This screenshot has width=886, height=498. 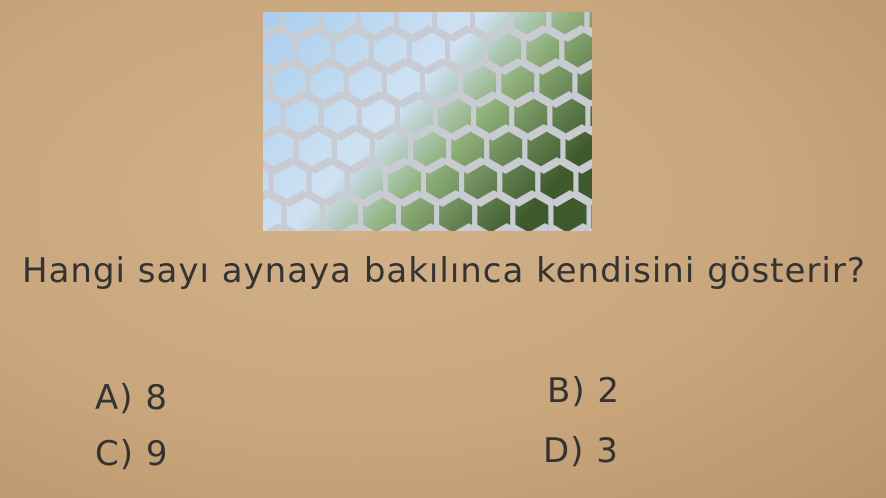 What do you see at coordinates (566, 391) in the screenshot?
I see `option-b-letter: B)` at bounding box center [566, 391].